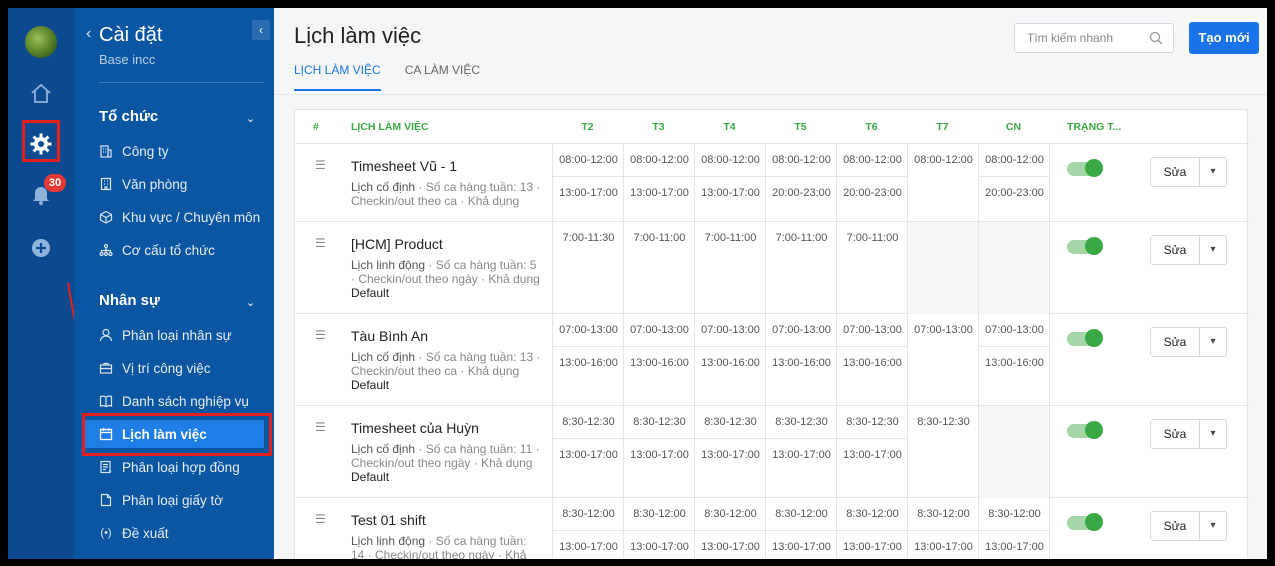  I want to click on day-cell: 7:00-11:00, so click(729, 268).